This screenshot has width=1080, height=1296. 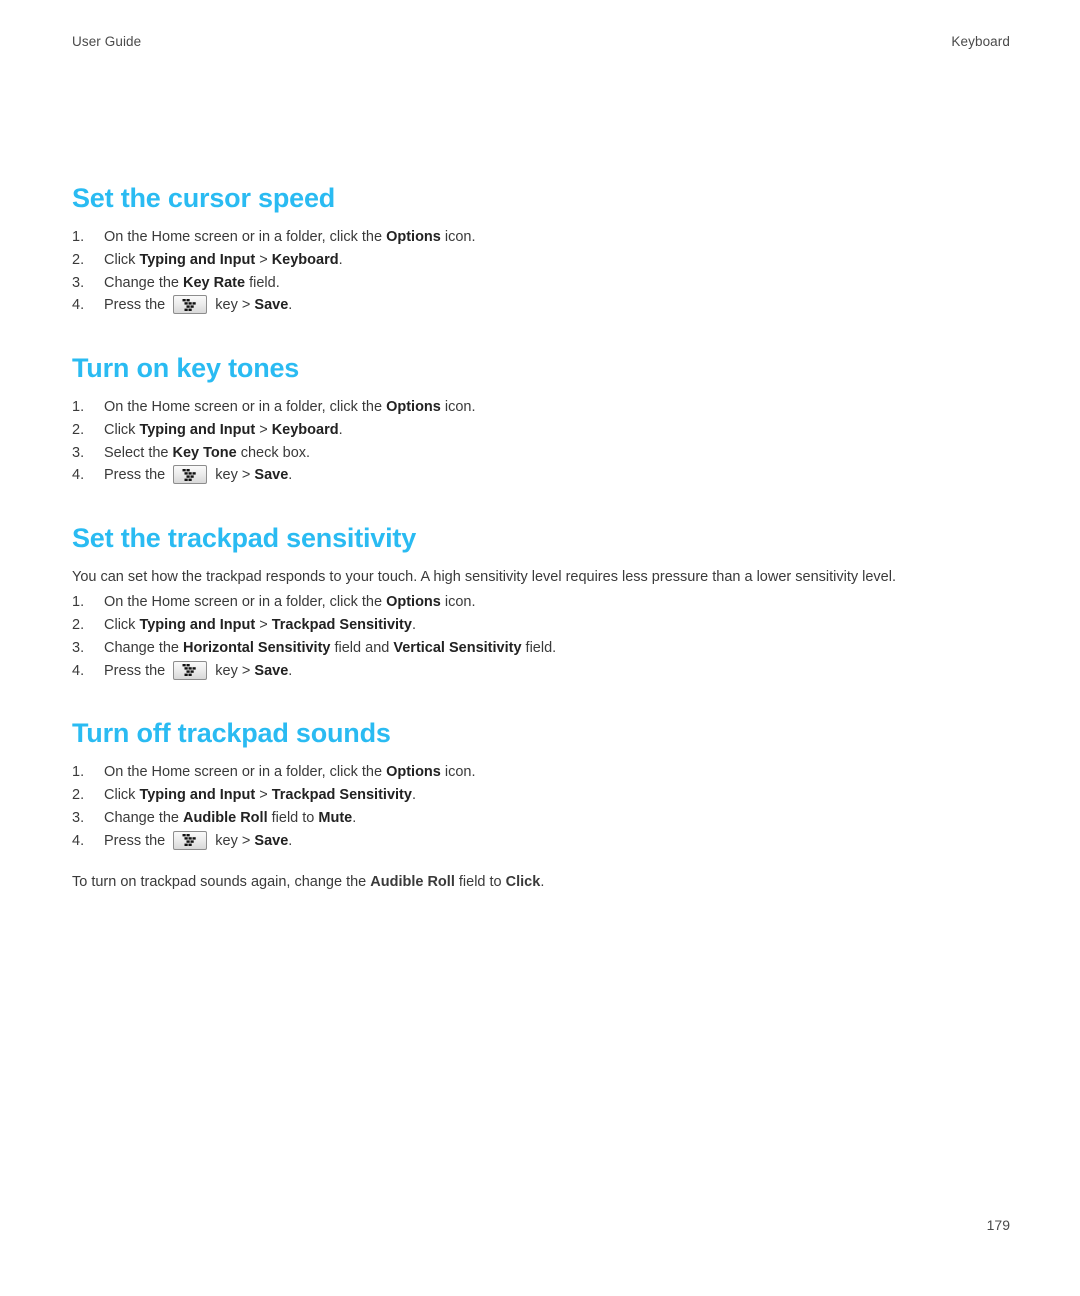 I want to click on section-heading: Set the trackpad sensitivity, so click(x=244, y=538).